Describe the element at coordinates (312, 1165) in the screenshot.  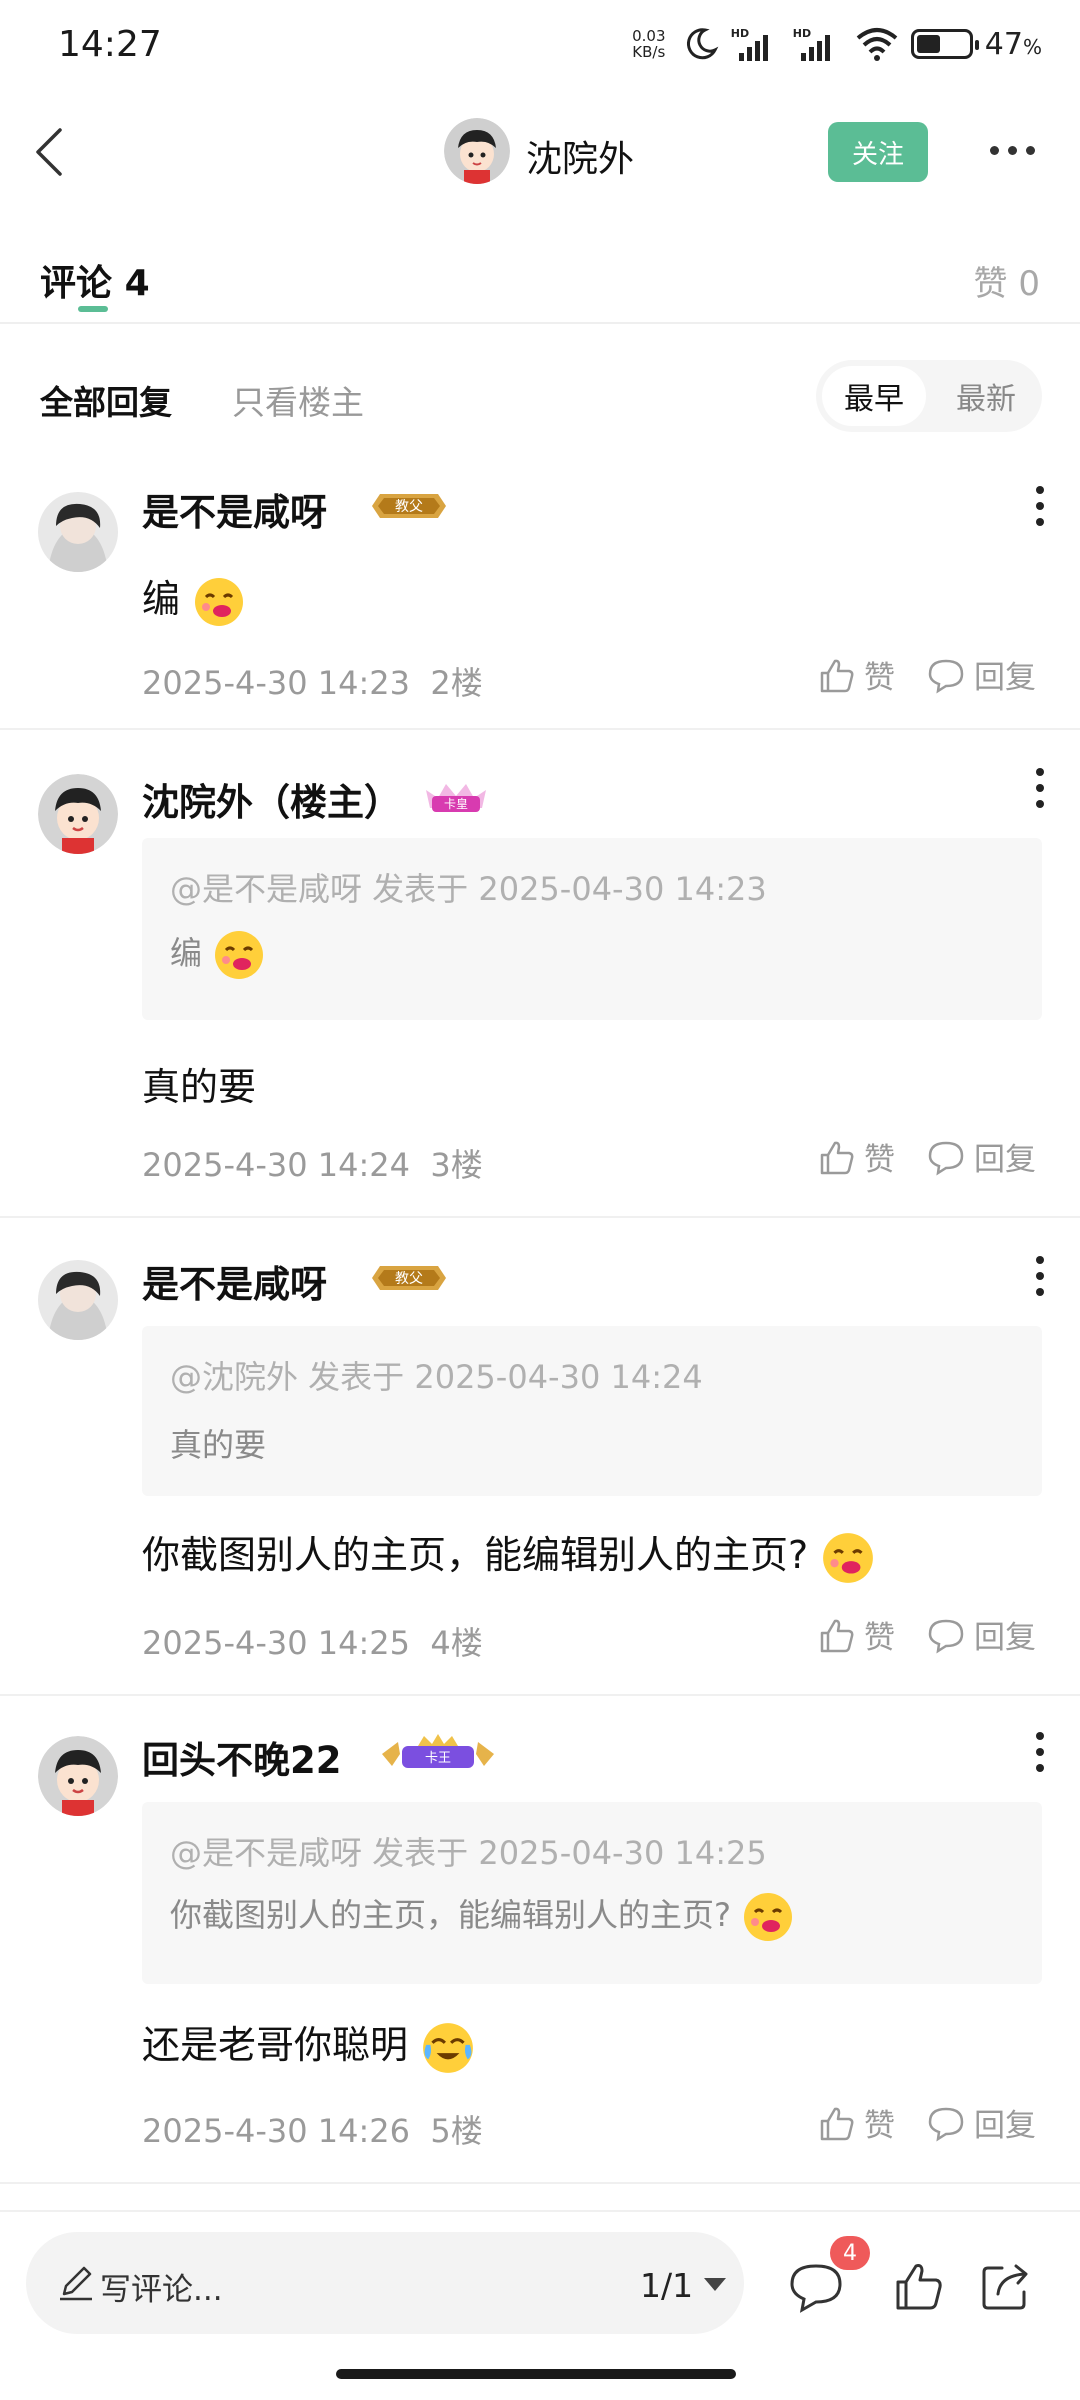
I see `comment-meta: 2025-4-30 14:24 3楼` at that location.